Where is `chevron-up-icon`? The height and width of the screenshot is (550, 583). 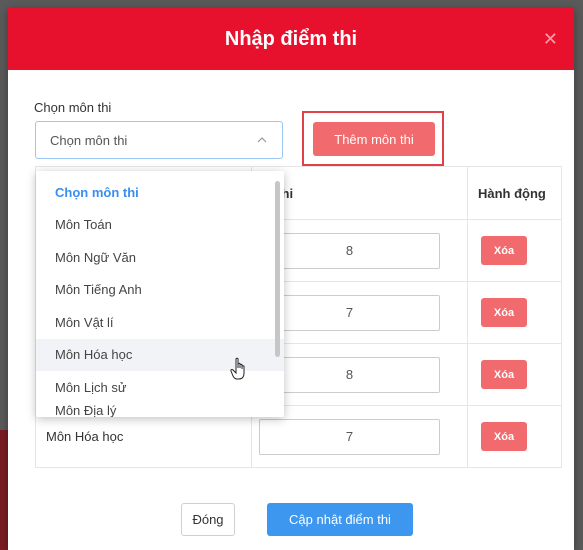
chevron-up-icon is located at coordinates (262, 140).